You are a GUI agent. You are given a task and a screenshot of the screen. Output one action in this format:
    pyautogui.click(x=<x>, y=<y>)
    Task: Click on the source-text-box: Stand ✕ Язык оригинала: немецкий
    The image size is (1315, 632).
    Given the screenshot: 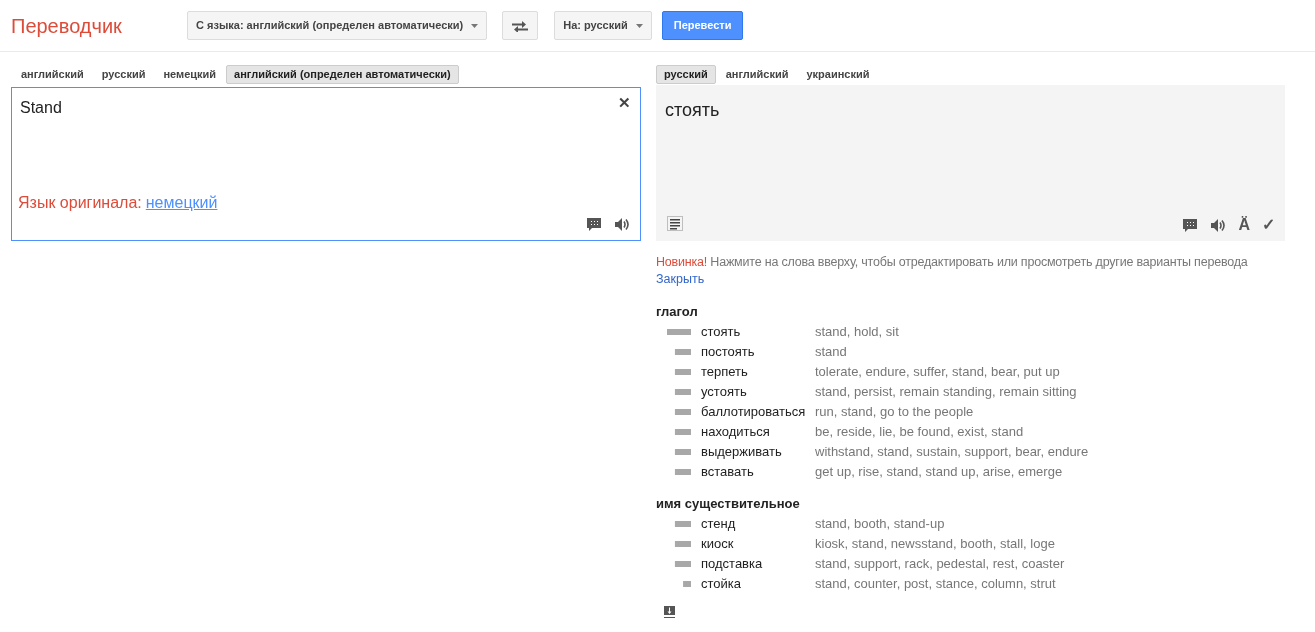 What is the action you would take?
    pyautogui.click(x=326, y=164)
    